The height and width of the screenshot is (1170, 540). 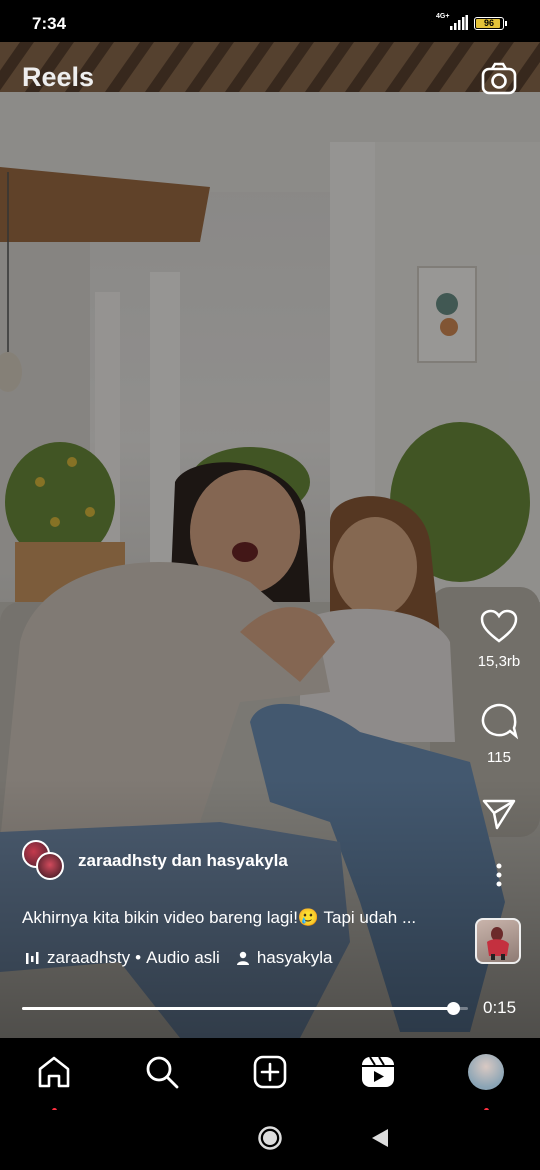 I want to click on share-button, so click(x=499, y=816).